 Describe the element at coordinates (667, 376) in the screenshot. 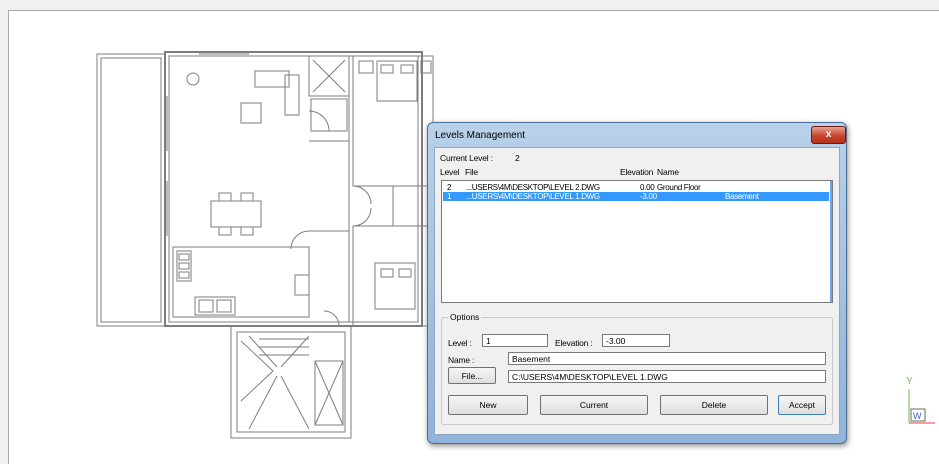

I see `file-path-input: C:\USERS\4M\DESKTOP\LEVEL 1.DWG` at that location.